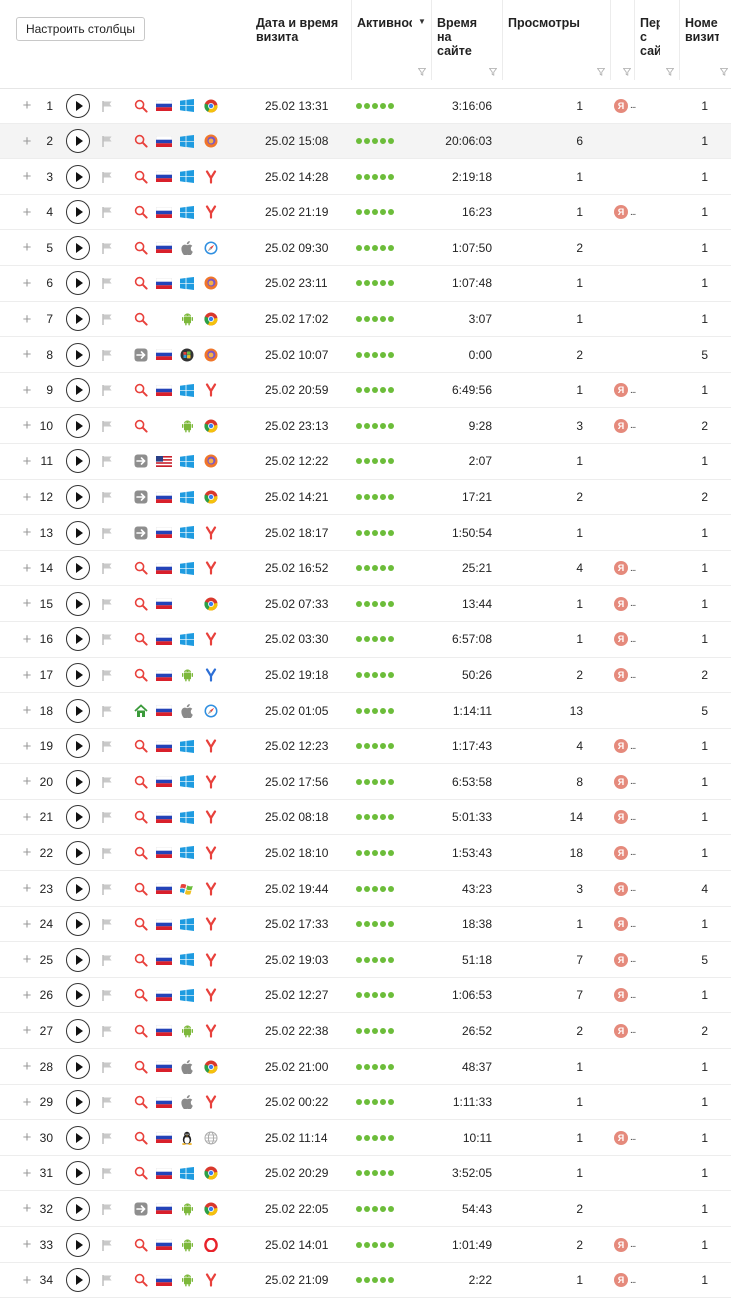 Image resolution: width=731 pixels, height=1298 pixels. I want to click on table-row: +18 25.02 01:05 1:14:11 13 5, so click(365, 711).